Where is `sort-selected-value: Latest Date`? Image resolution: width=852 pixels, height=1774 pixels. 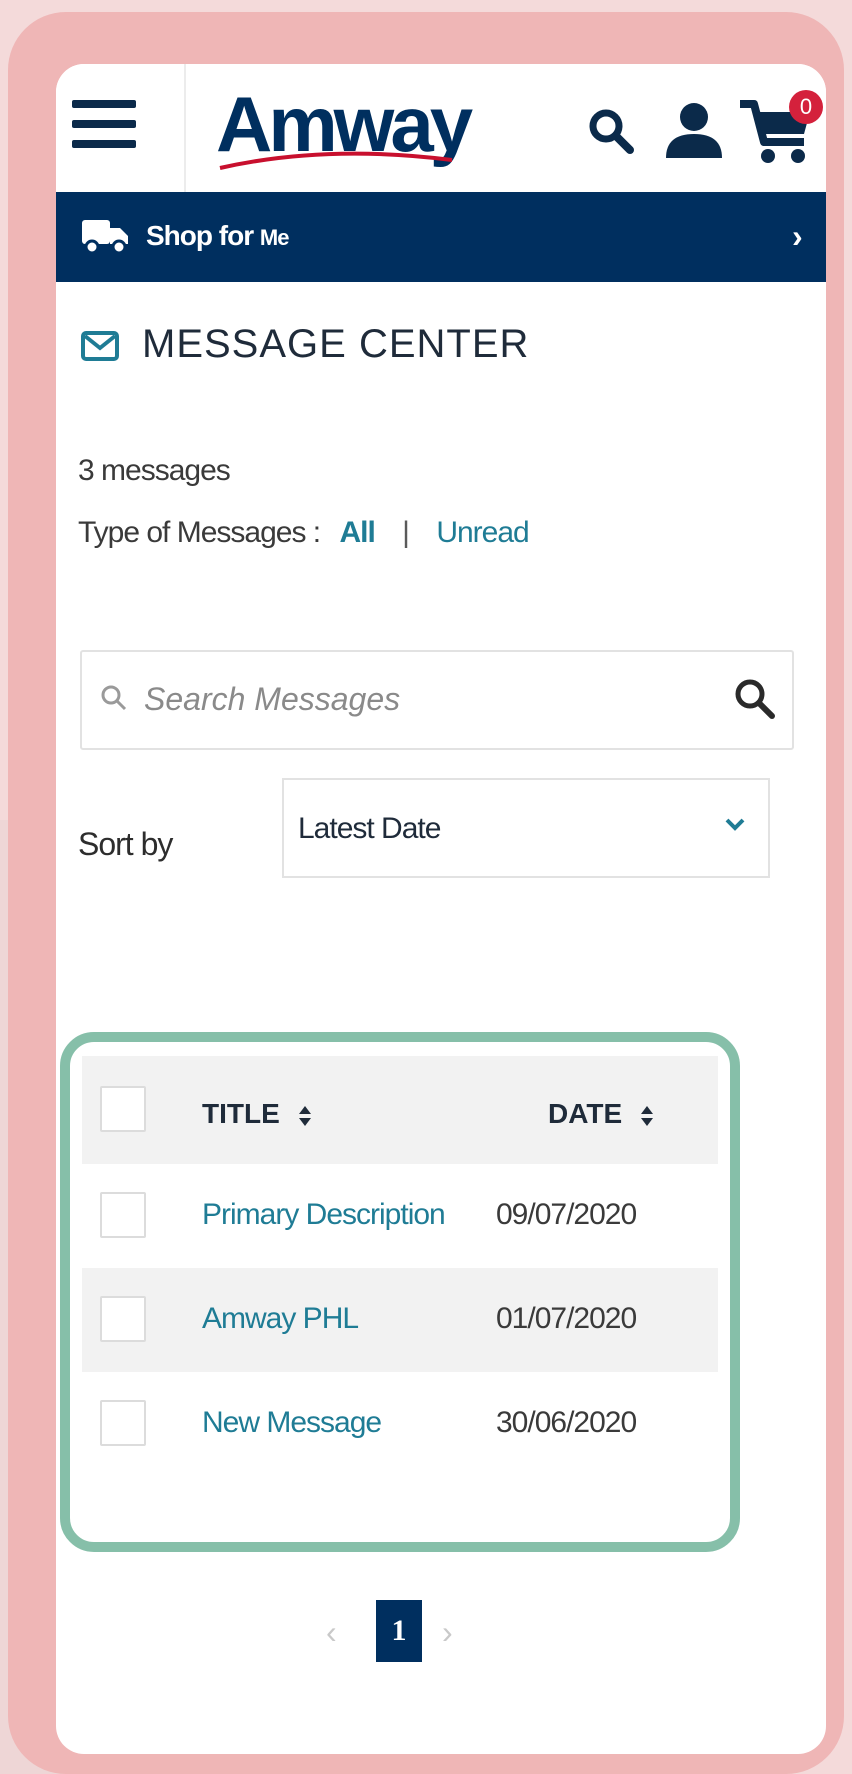
sort-selected-value: Latest Date is located at coordinates (369, 828).